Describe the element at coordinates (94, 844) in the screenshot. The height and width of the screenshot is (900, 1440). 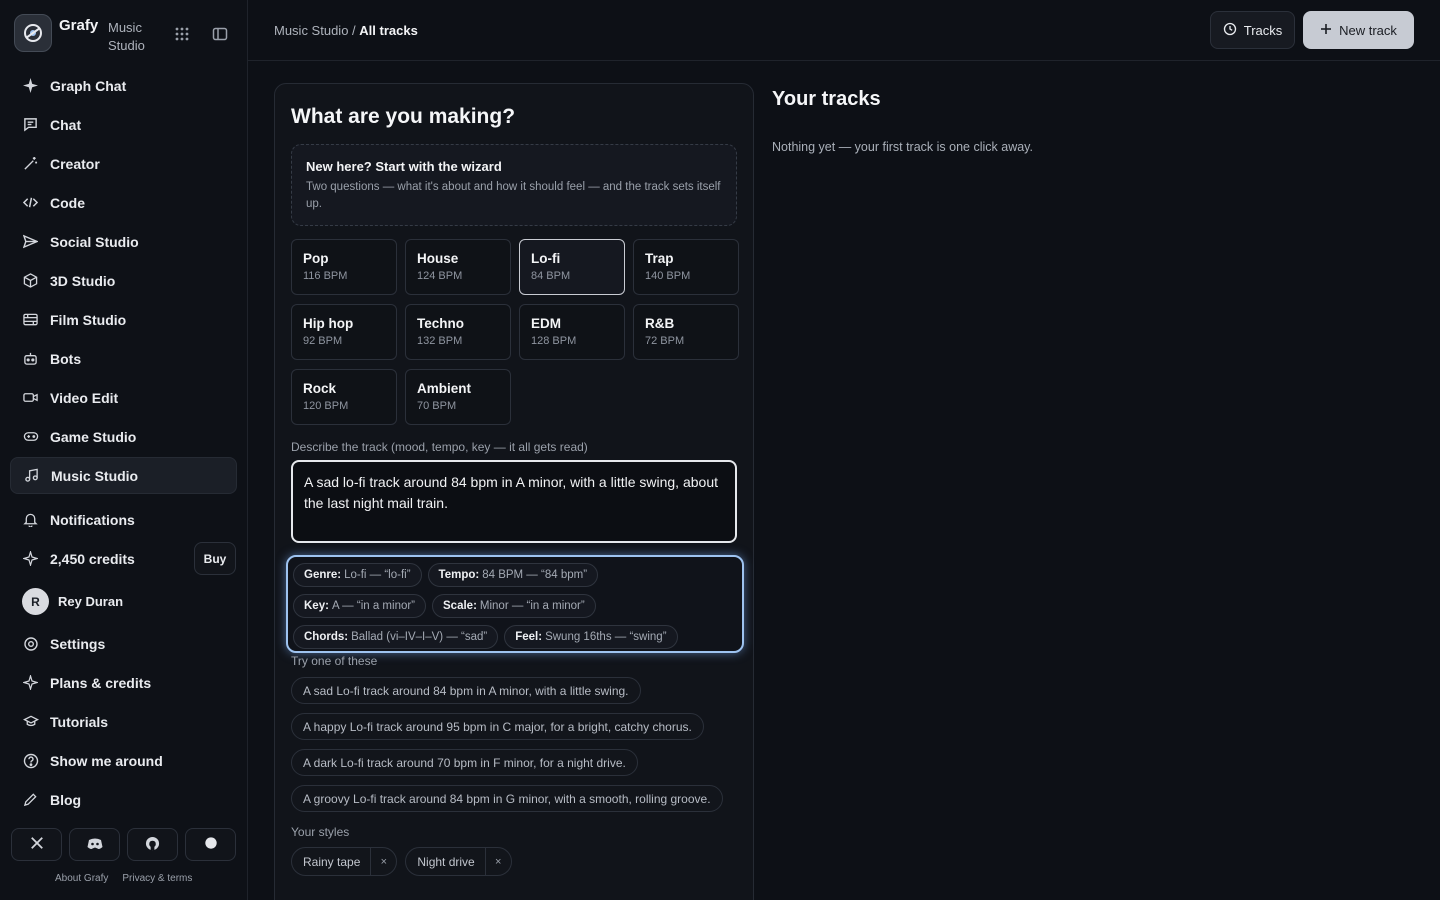
I see `discord-link-button` at that location.